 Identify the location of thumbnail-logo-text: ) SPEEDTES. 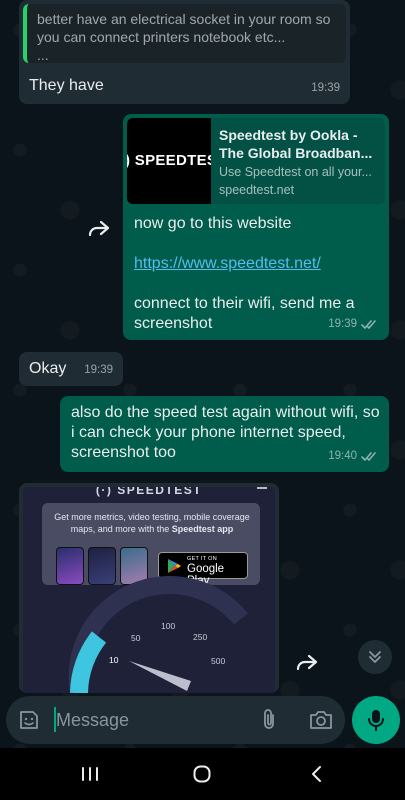
(169, 160).